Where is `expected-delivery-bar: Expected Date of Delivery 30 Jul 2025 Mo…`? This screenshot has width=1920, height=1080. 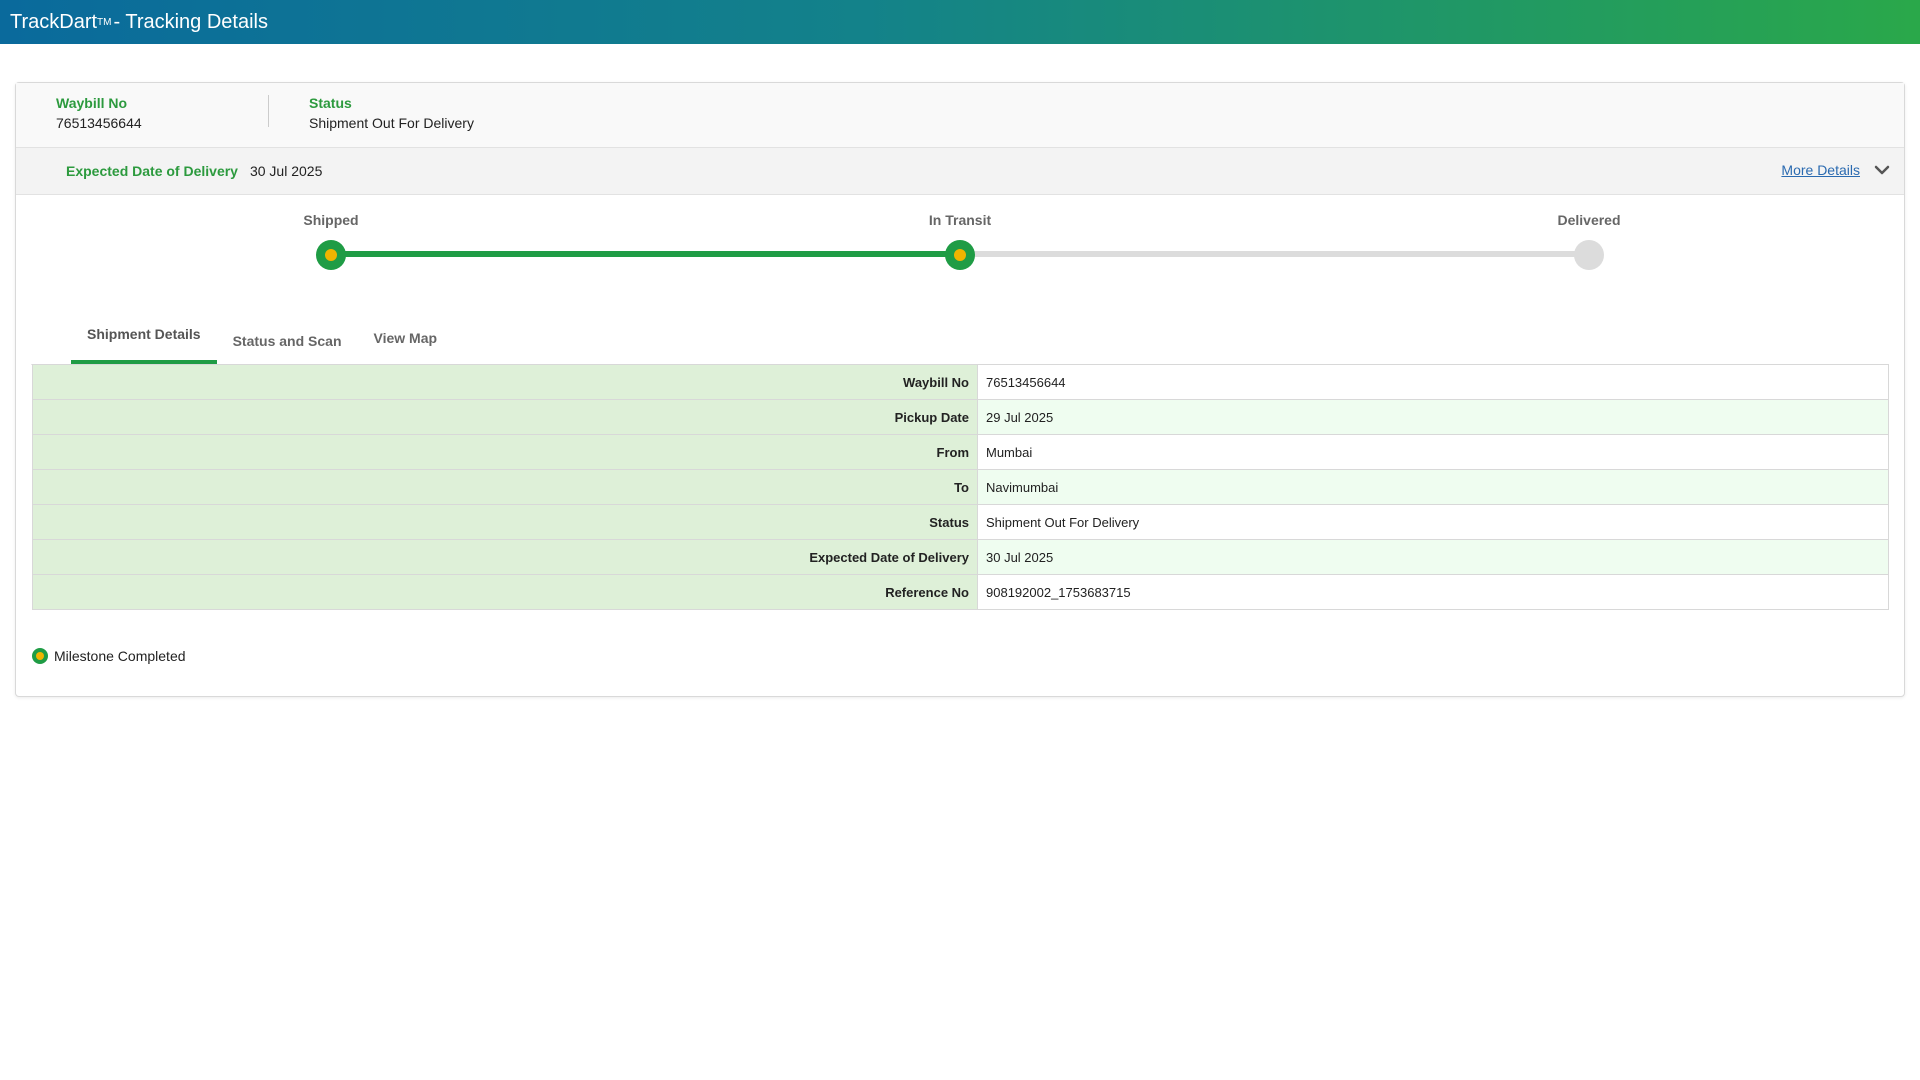 expected-delivery-bar: Expected Date of Delivery 30 Jul 2025 Mo… is located at coordinates (960, 171).